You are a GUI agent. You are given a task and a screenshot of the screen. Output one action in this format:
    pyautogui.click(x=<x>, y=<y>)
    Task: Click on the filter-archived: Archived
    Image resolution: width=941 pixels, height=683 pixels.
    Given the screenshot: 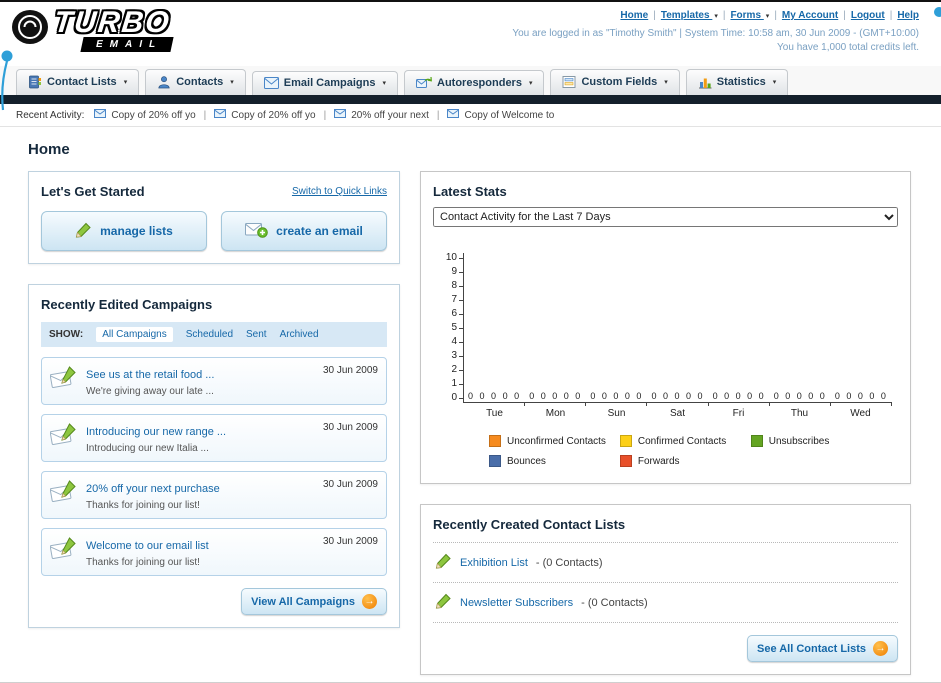 What is the action you would take?
    pyautogui.click(x=299, y=334)
    